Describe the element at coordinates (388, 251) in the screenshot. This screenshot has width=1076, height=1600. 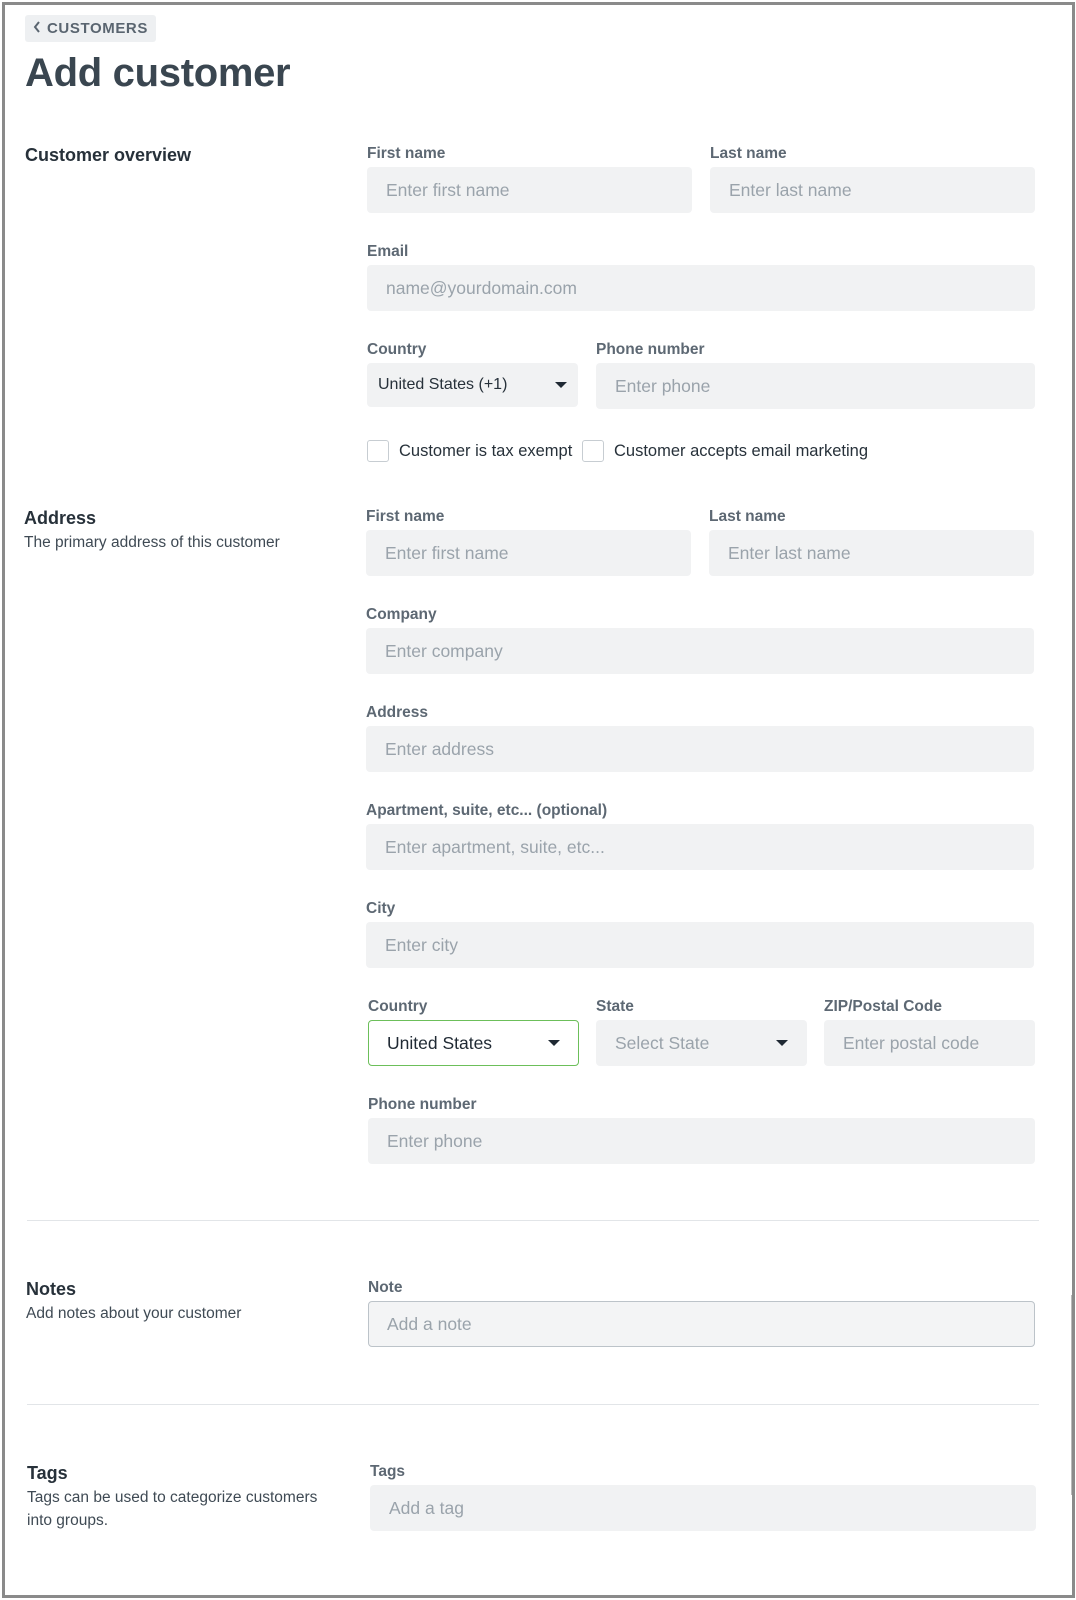
I see `email-label: Email` at that location.